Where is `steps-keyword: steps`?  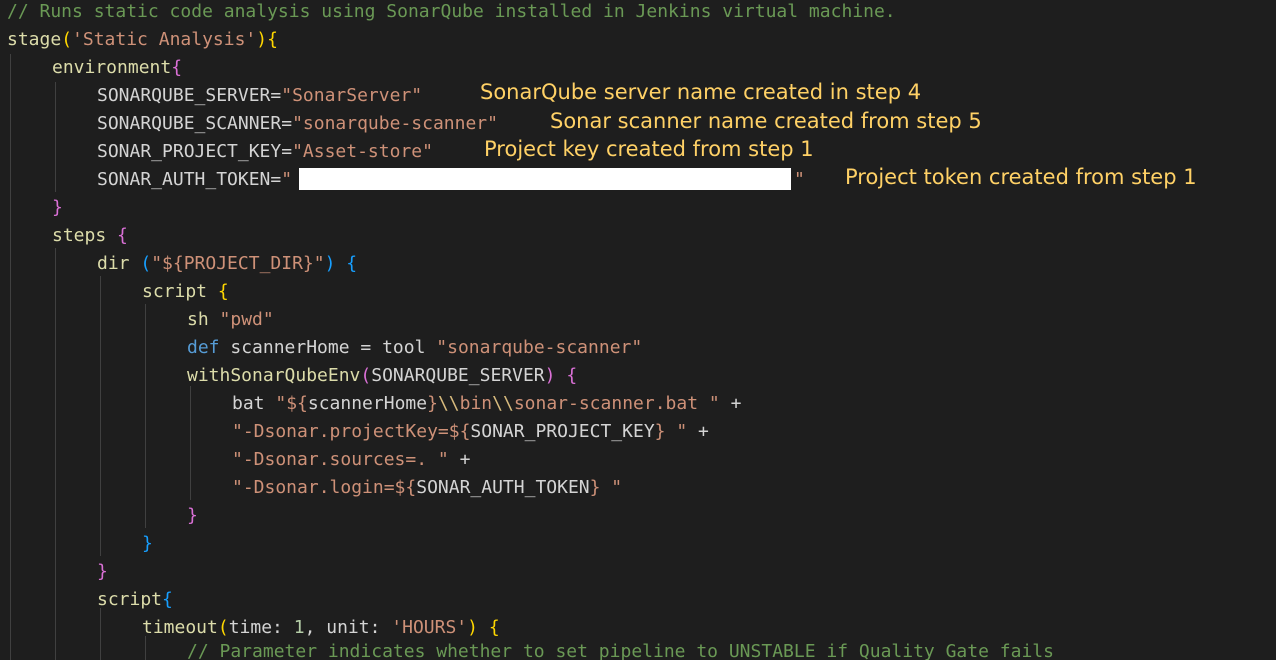
steps-keyword: steps is located at coordinates (79, 235).